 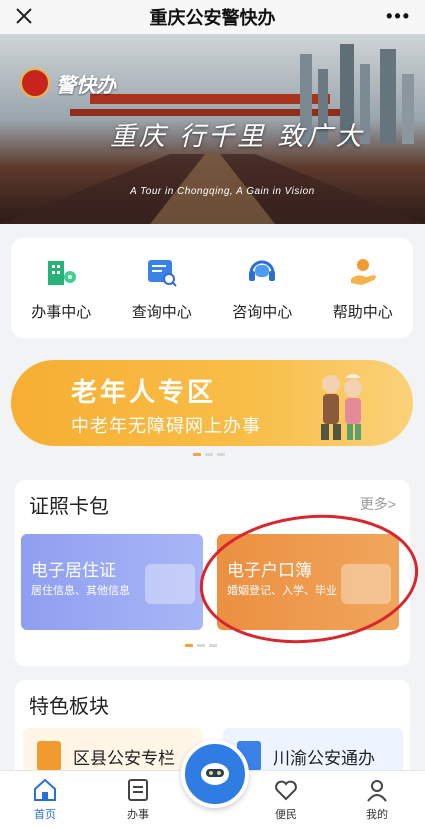 I want to click on helping-hand-icon, so click(x=363, y=271).